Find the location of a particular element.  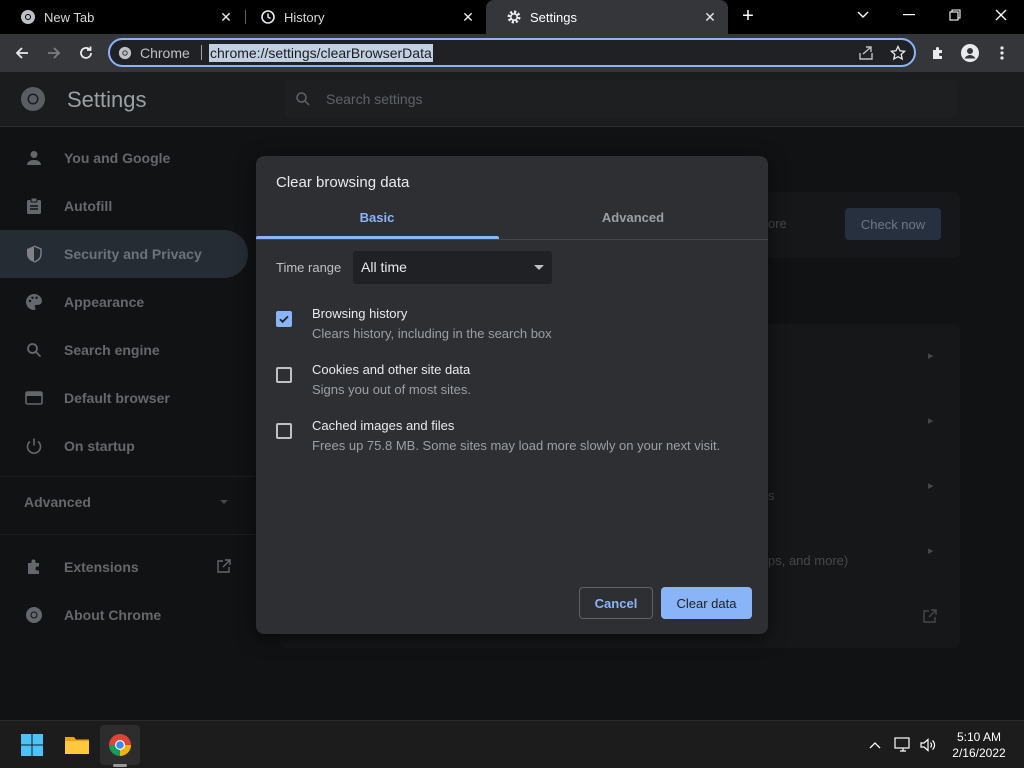

search-icon is located at coordinates (303, 101).